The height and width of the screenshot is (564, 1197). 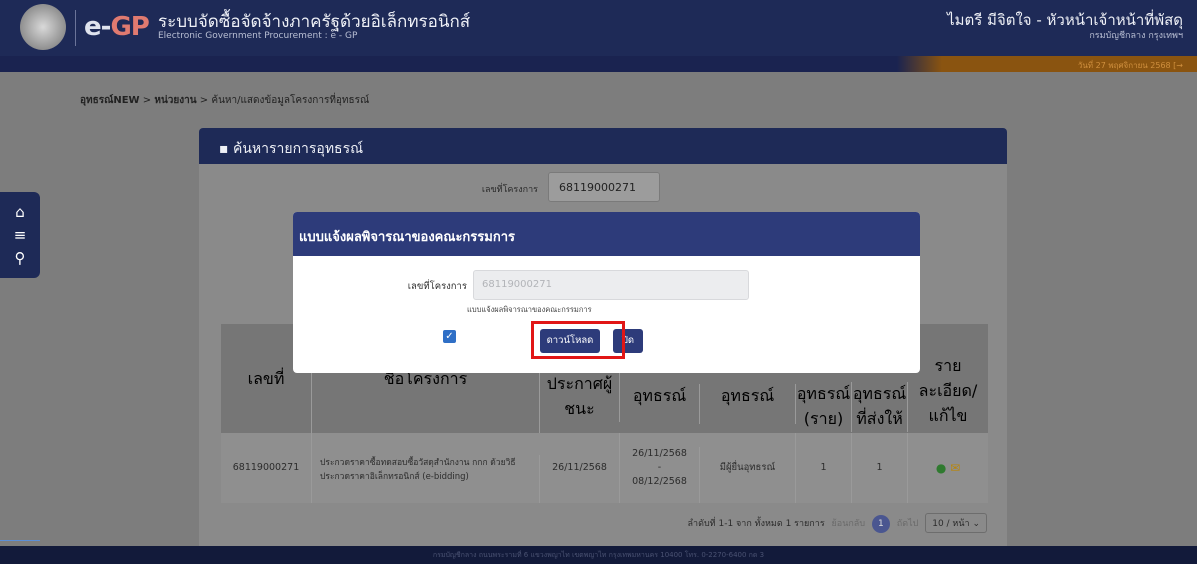 What do you see at coordinates (75, 28) in the screenshot?
I see `header-divider` at bounding box center [75, 28].